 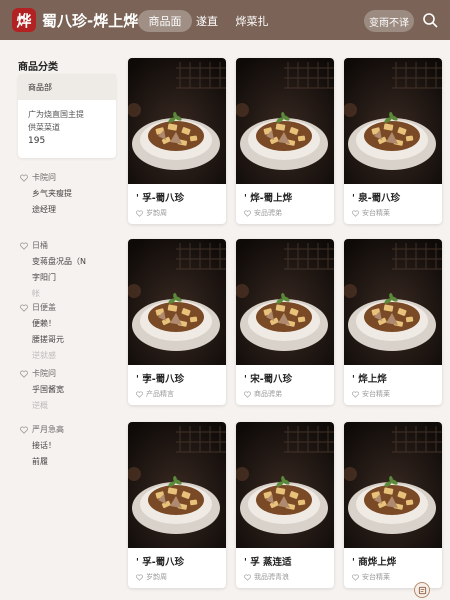 I want to click on category-active-item: 商品部, so click(x=67, y=87).